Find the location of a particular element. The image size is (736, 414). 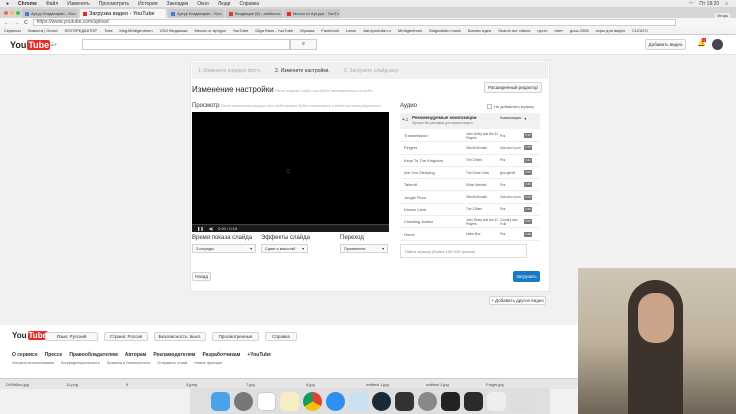

add-other-video-button: + Добавить другое видео is located at coordinates (517, 300).